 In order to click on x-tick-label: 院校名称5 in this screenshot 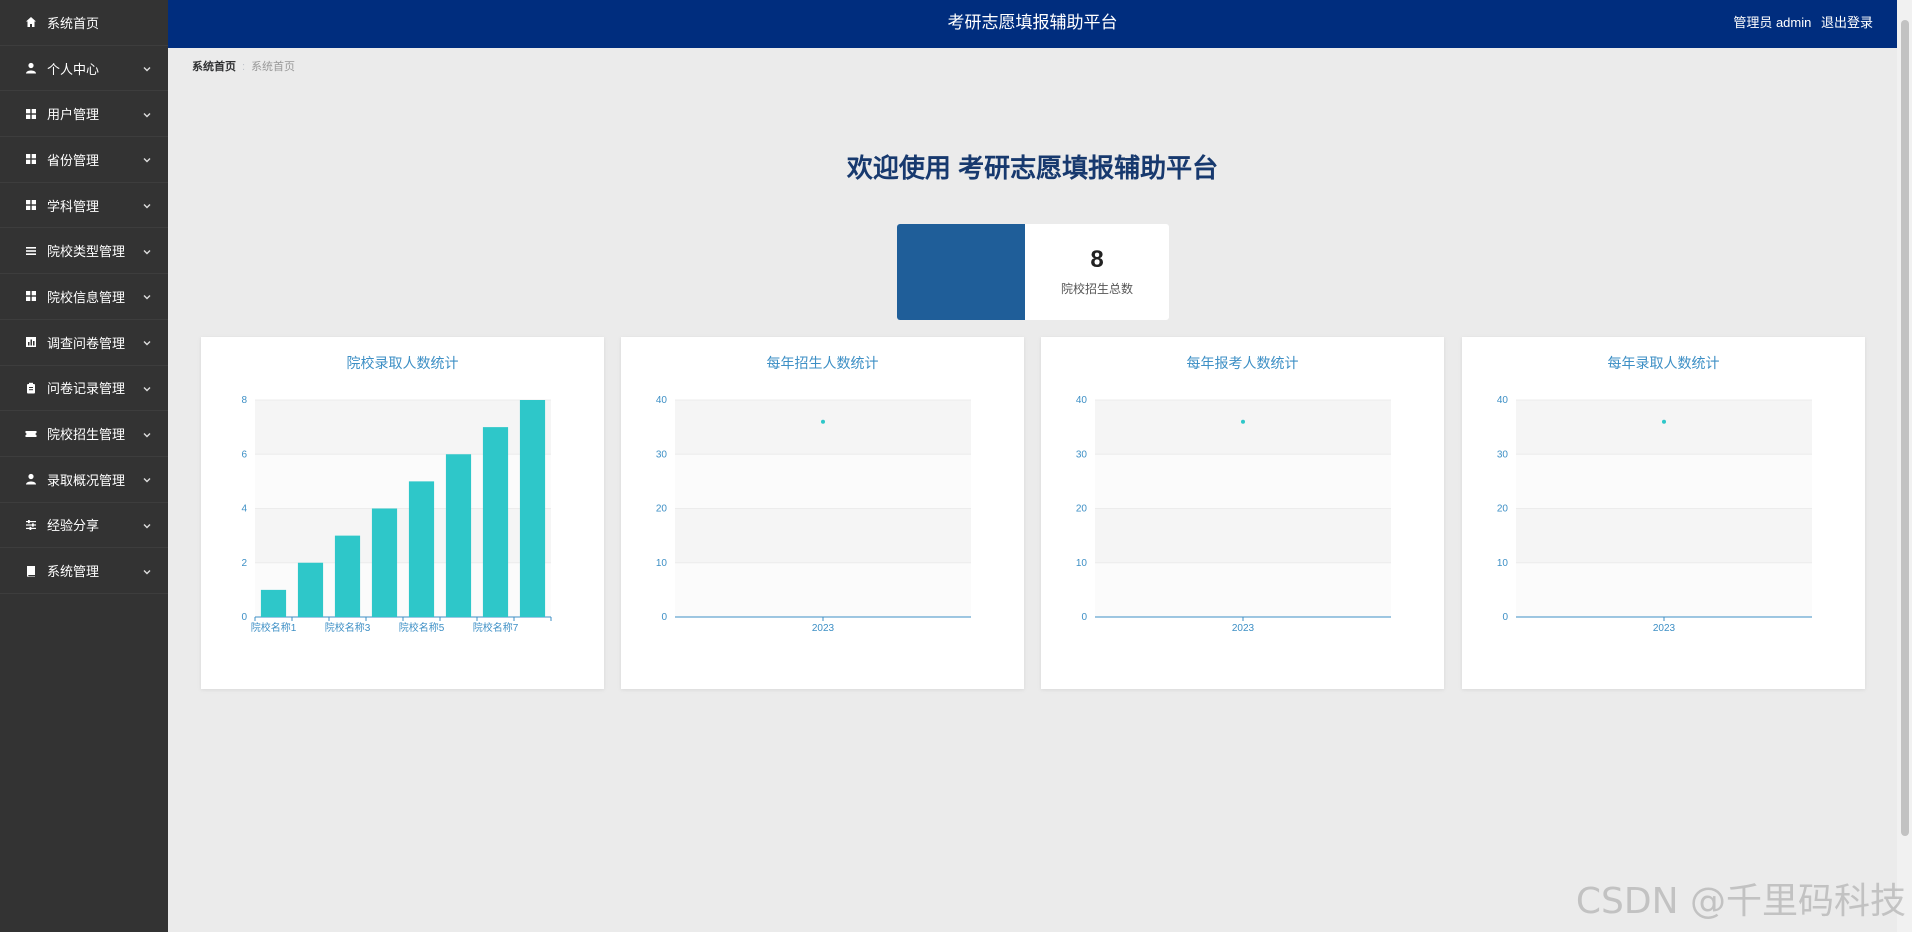, I will do `click(422, 627)`.